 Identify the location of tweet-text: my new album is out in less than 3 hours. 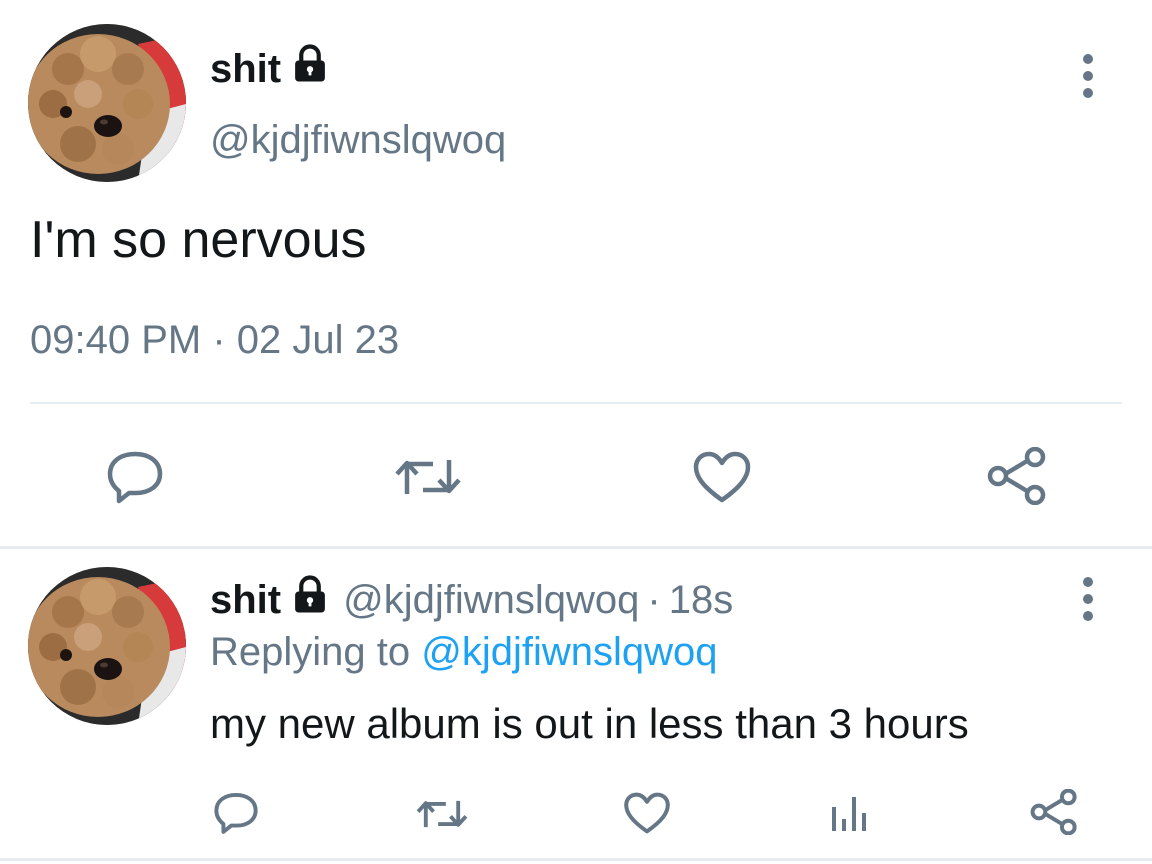
(589, 723).